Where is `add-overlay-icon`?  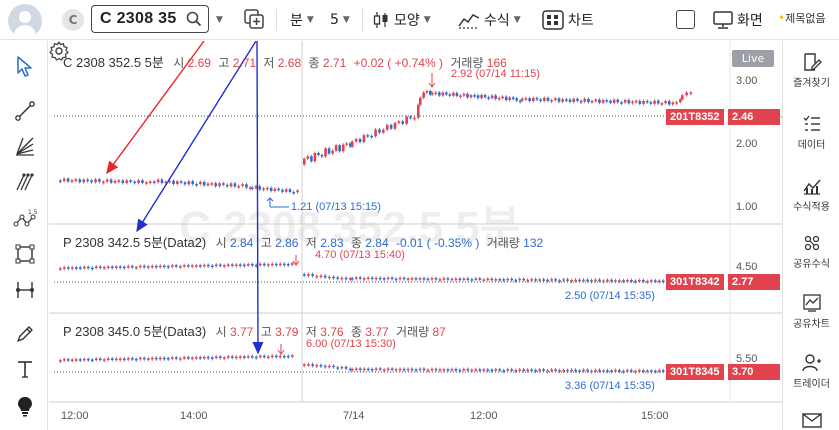 add-overlay-icon is located at coordinates (254, 19).